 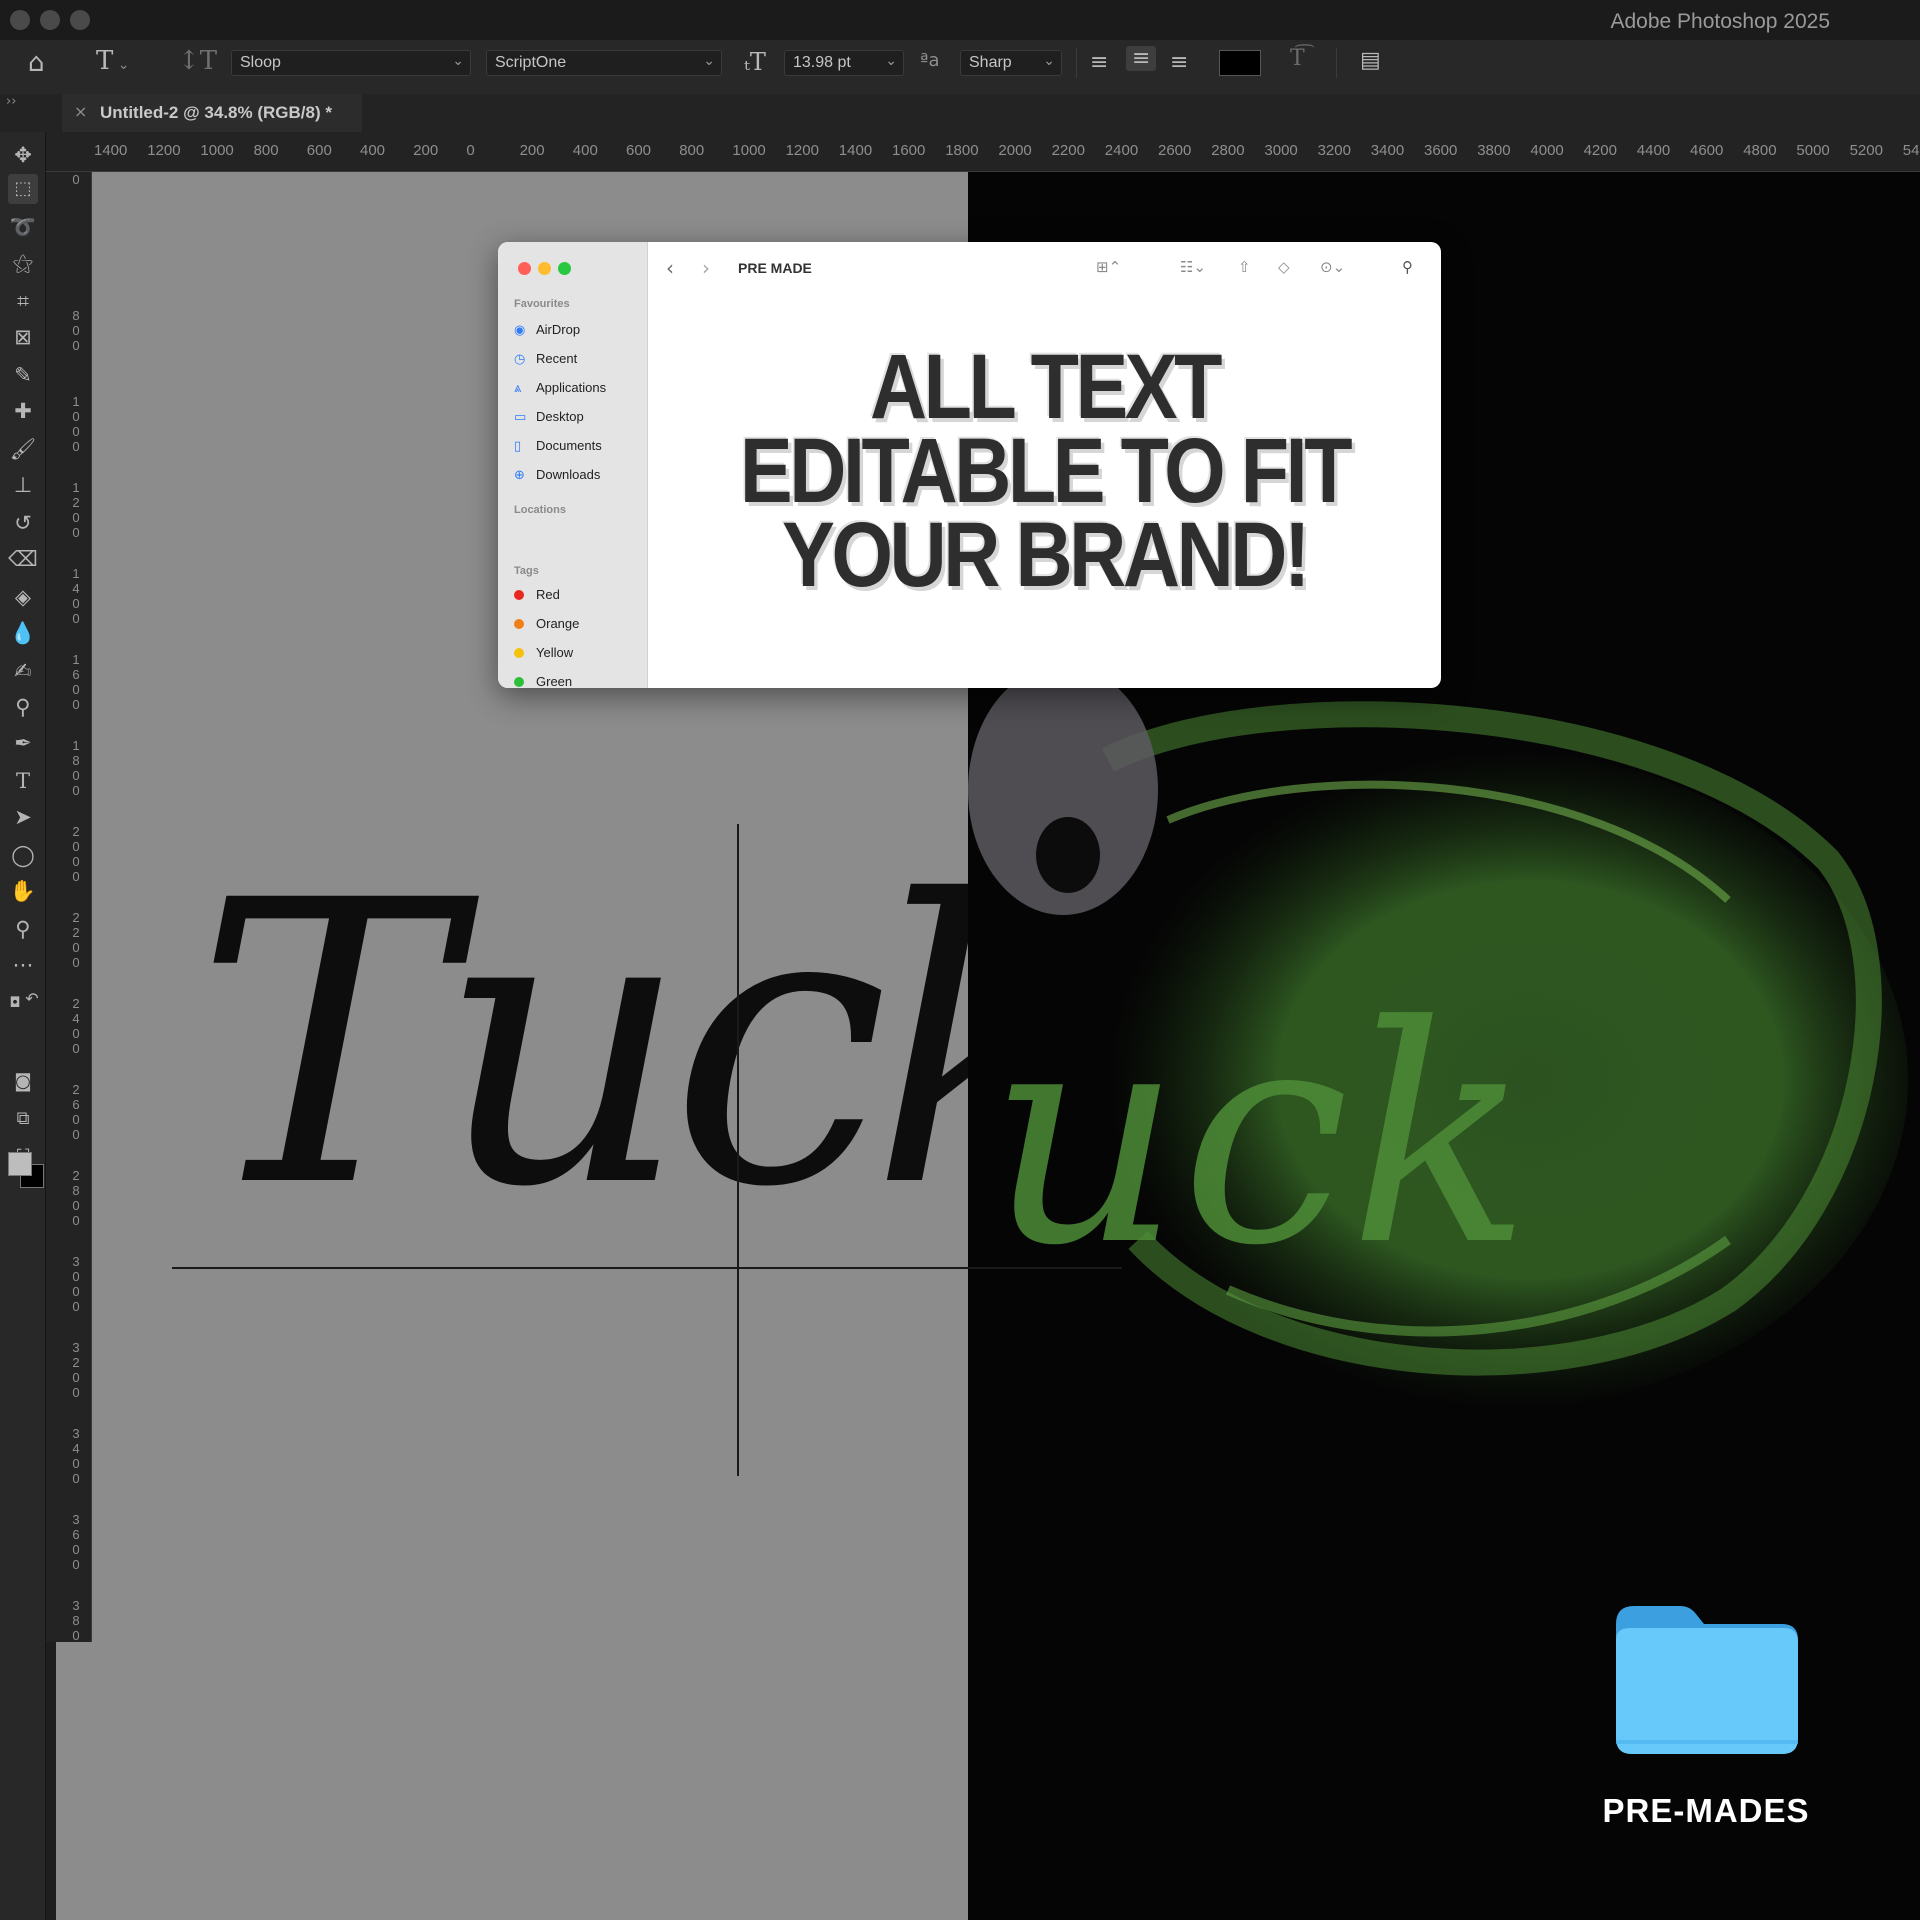 I want to click on character-panel-icon: ▤, so click(x=1370, y=60).